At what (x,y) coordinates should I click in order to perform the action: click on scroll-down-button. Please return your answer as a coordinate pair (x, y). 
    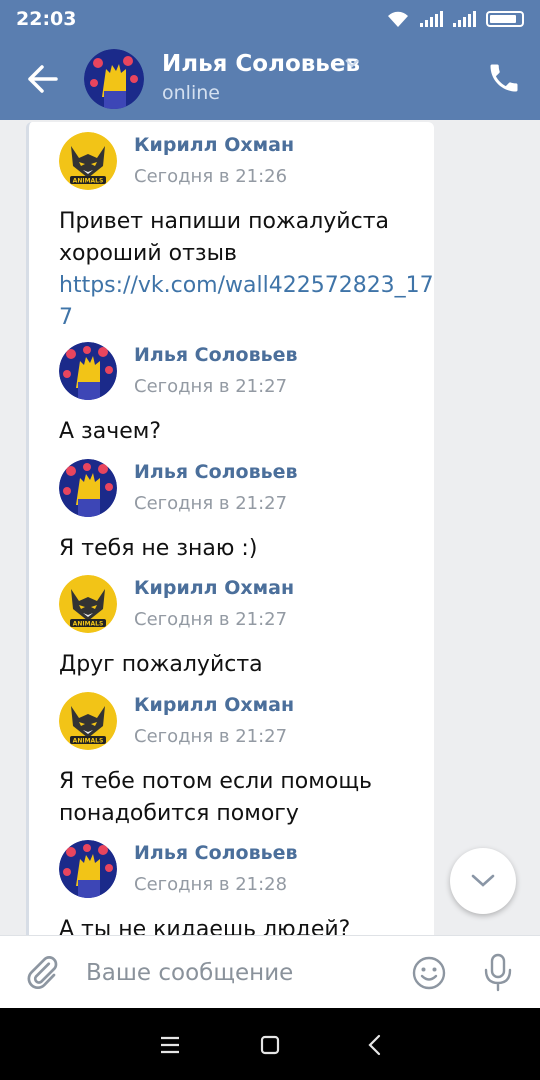
    Looking at the image, I should click on (483, 881).